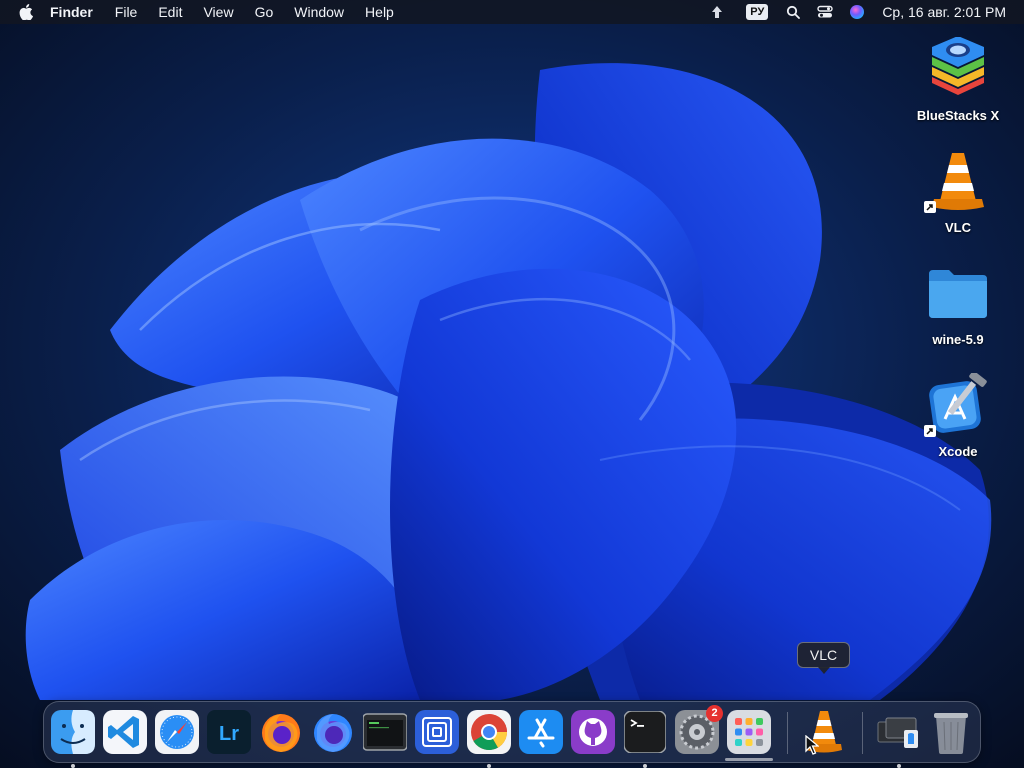  Describe the element at coordinates (958, 339) in the screenshot. I see `desktop-icon-label: wine-5.9` at that location.